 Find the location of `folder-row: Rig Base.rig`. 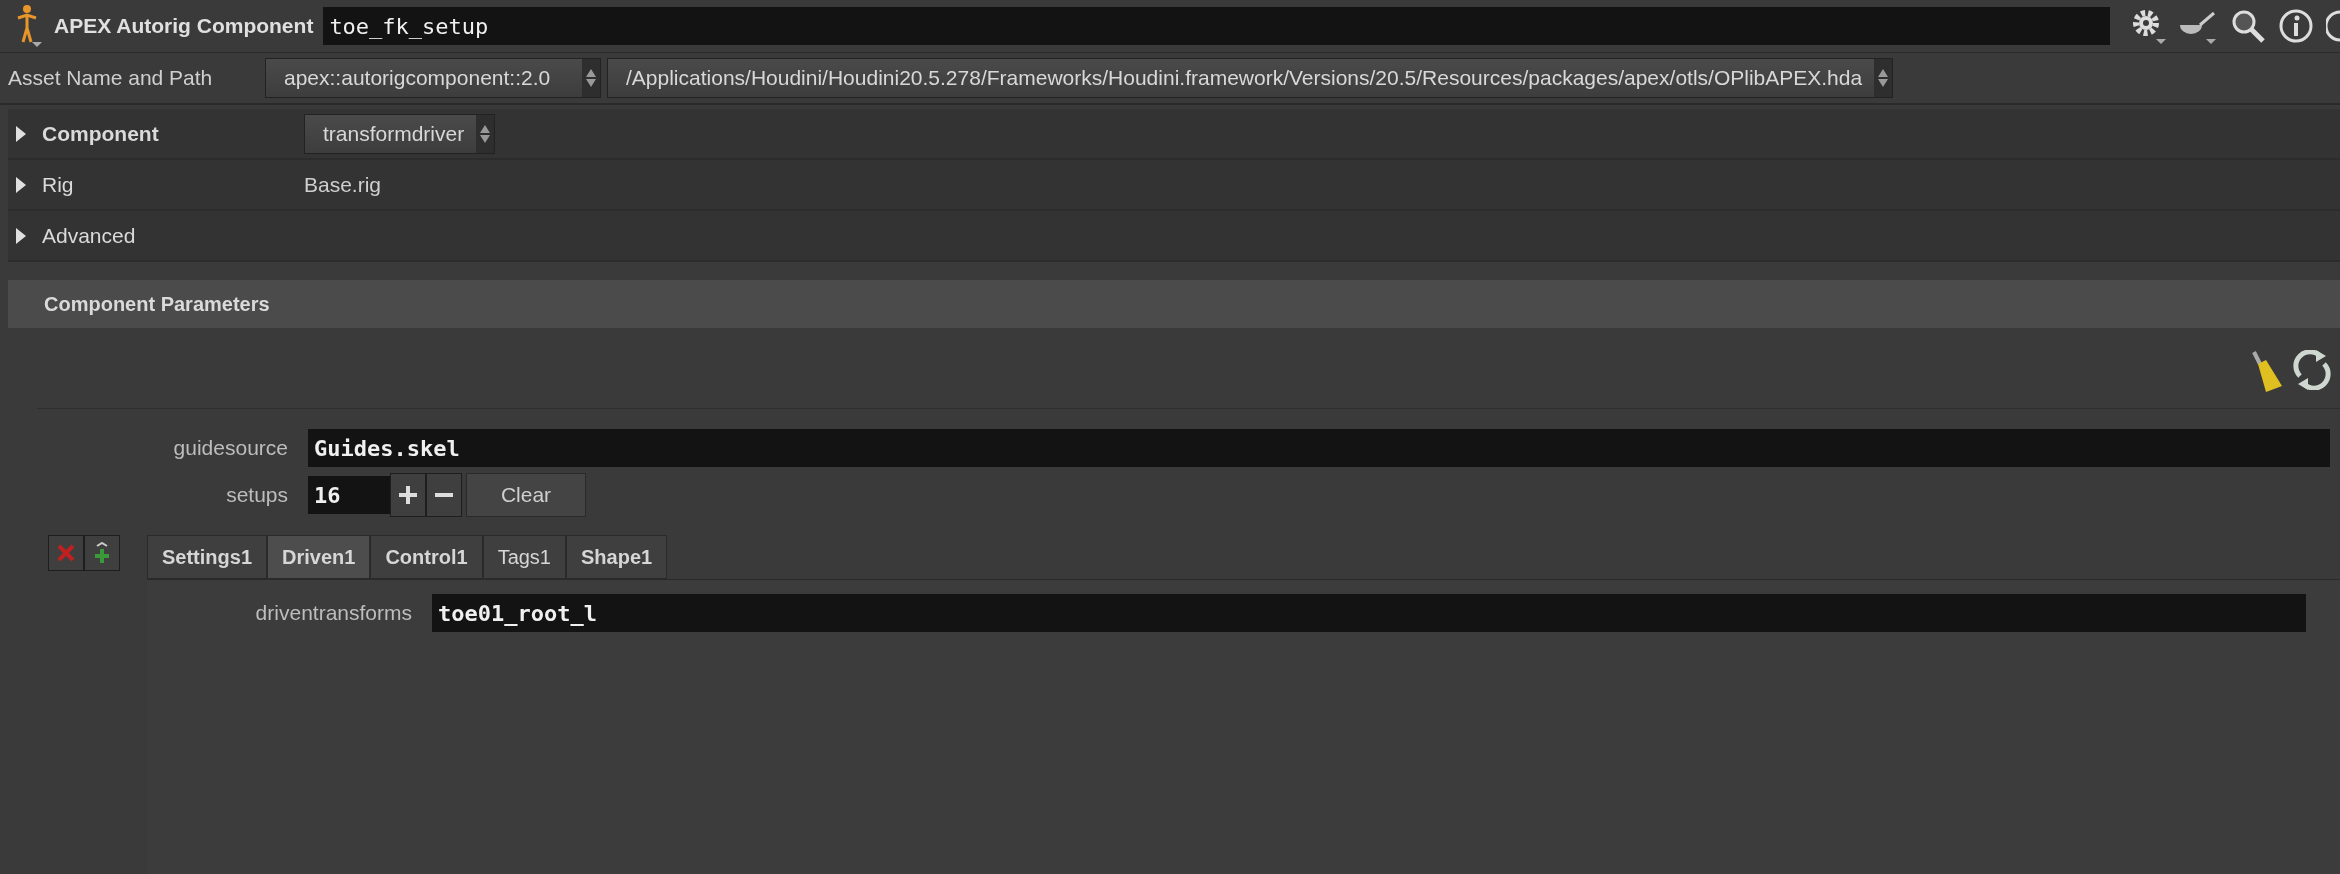

folder-row: Rig Base.rig is located at coordinates (1174, 185).